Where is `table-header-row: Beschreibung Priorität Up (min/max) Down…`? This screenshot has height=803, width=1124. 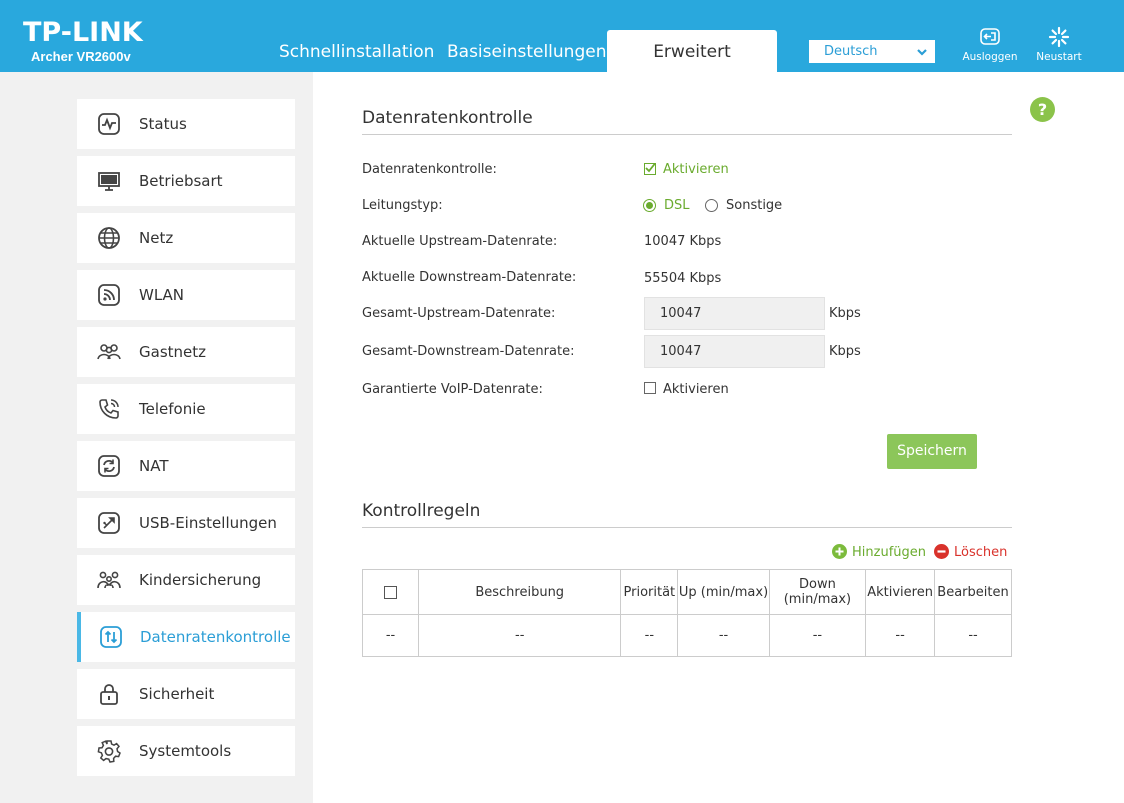
table-header-row: Beschreibung Priorität Up (min/max) Down… is located at coordinates (686, 592).